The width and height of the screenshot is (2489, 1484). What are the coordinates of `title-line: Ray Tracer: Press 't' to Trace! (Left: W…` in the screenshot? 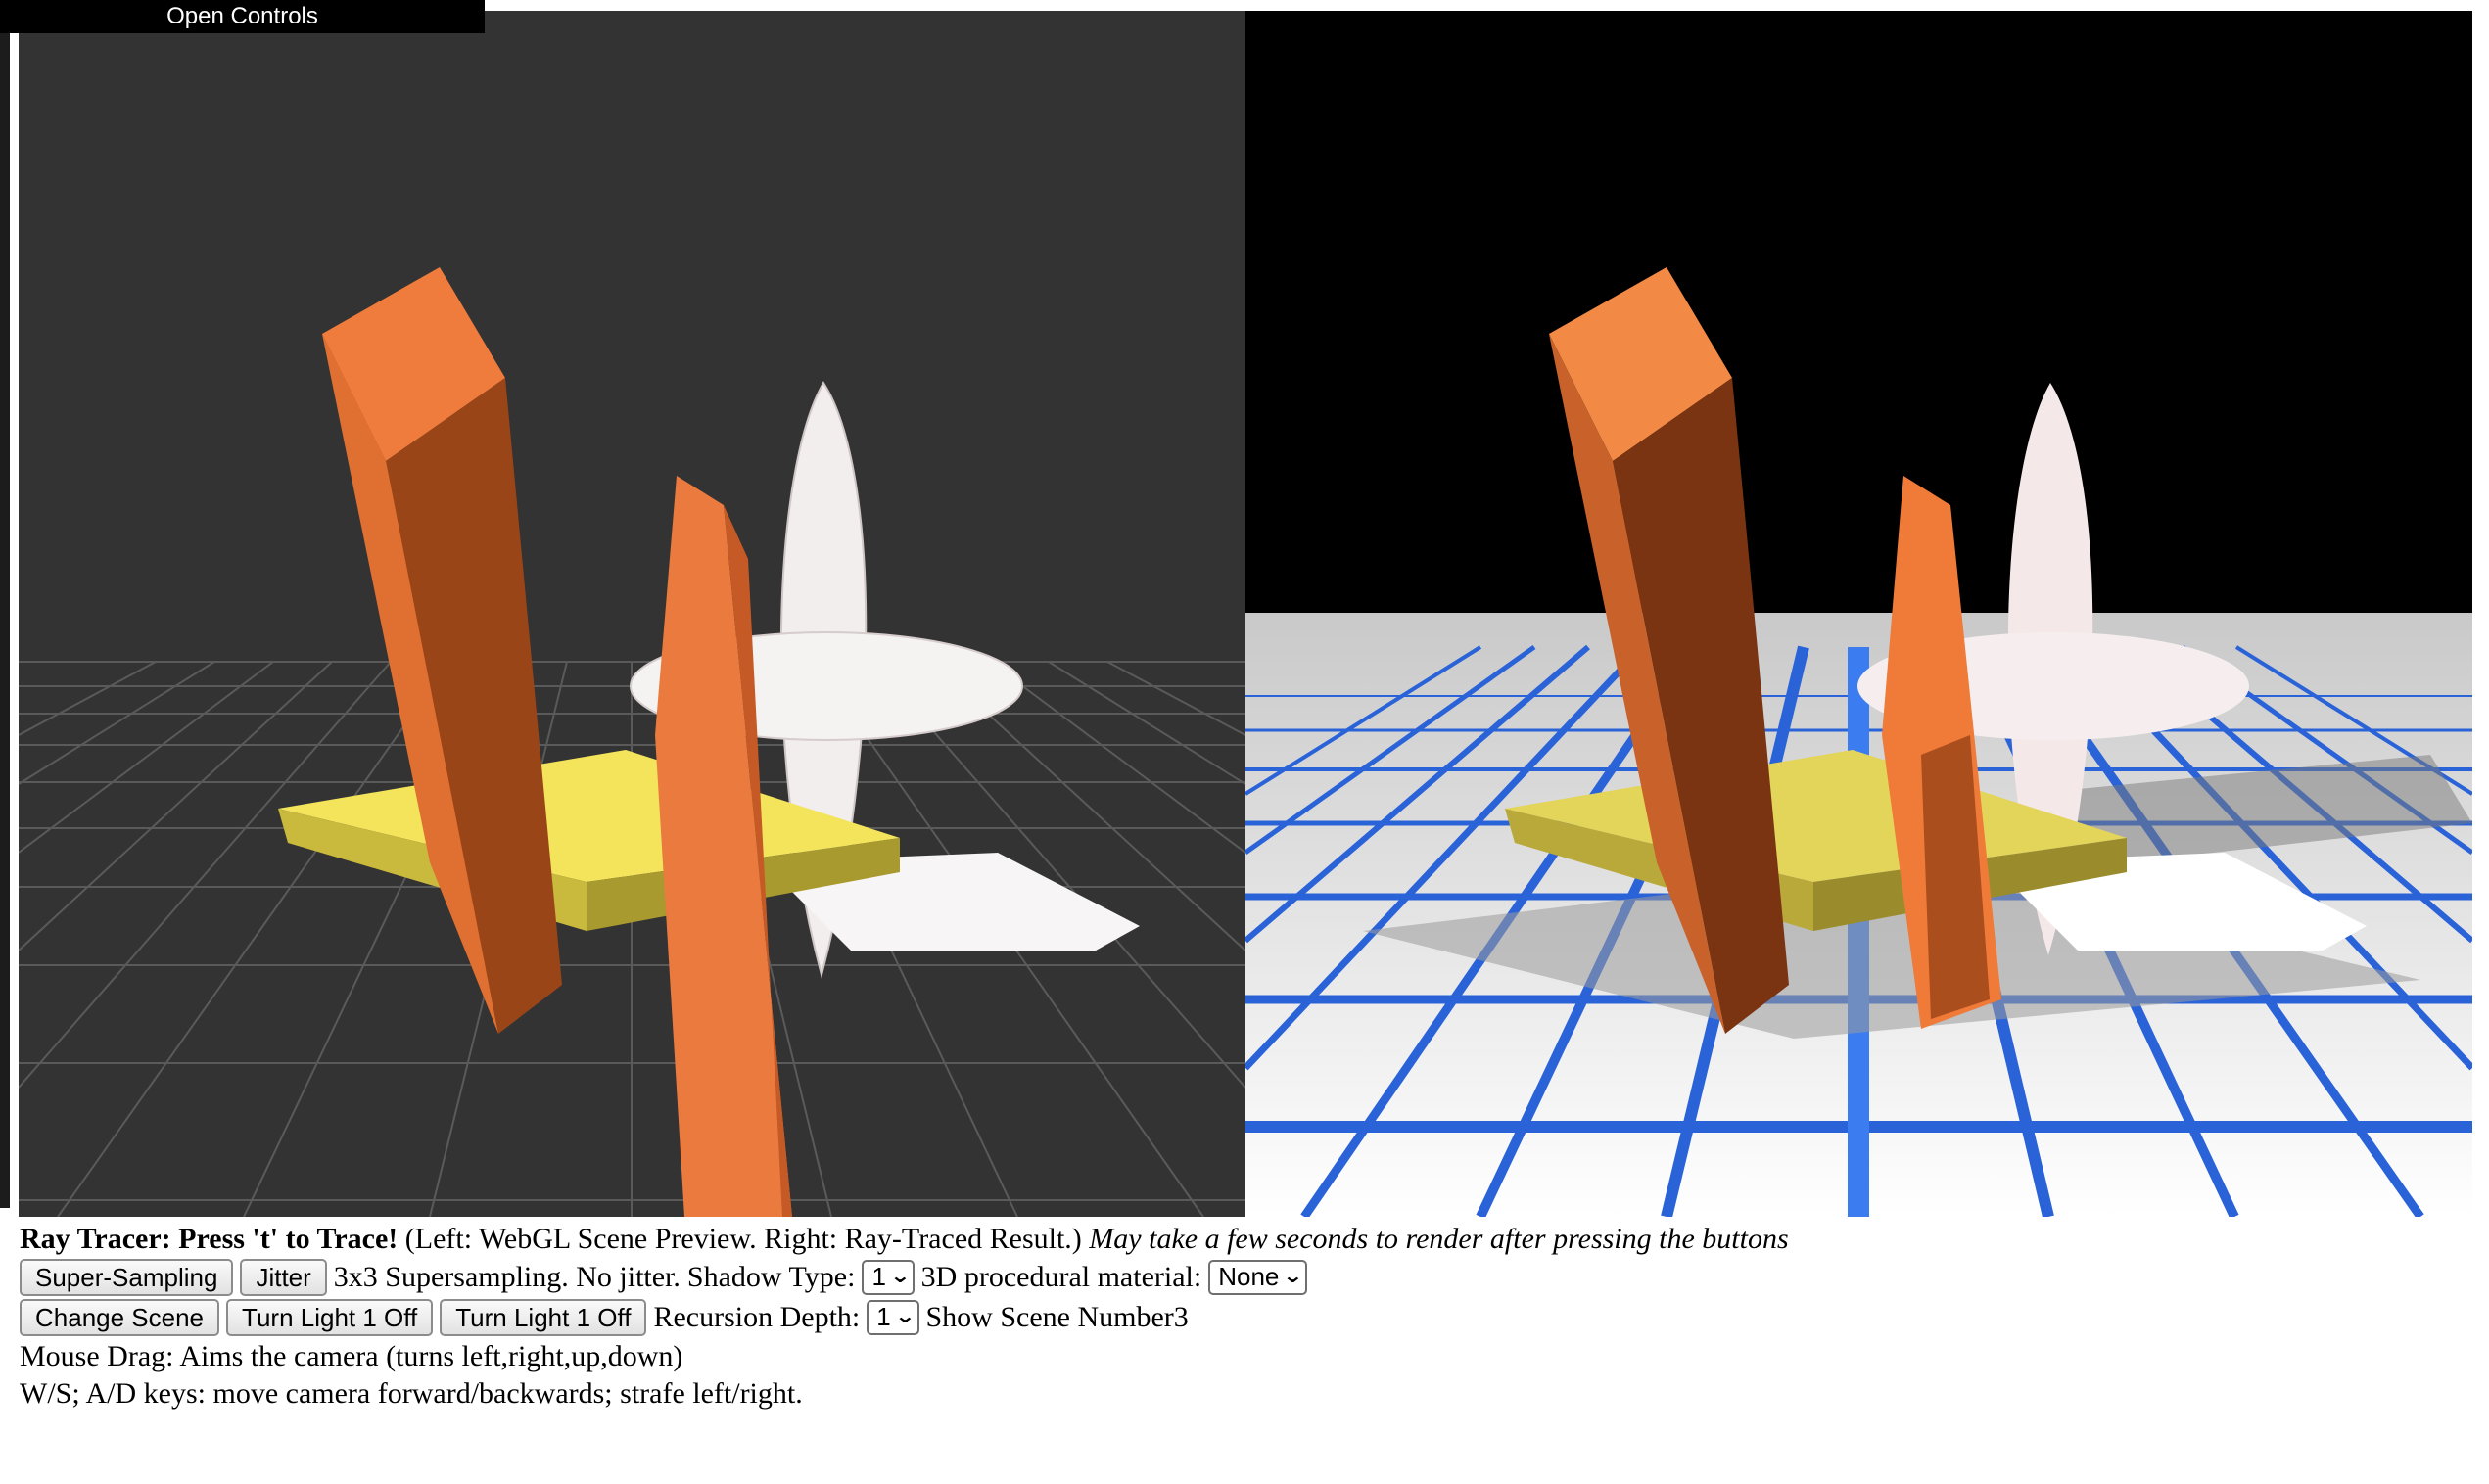 It's located at (1243, 1238).